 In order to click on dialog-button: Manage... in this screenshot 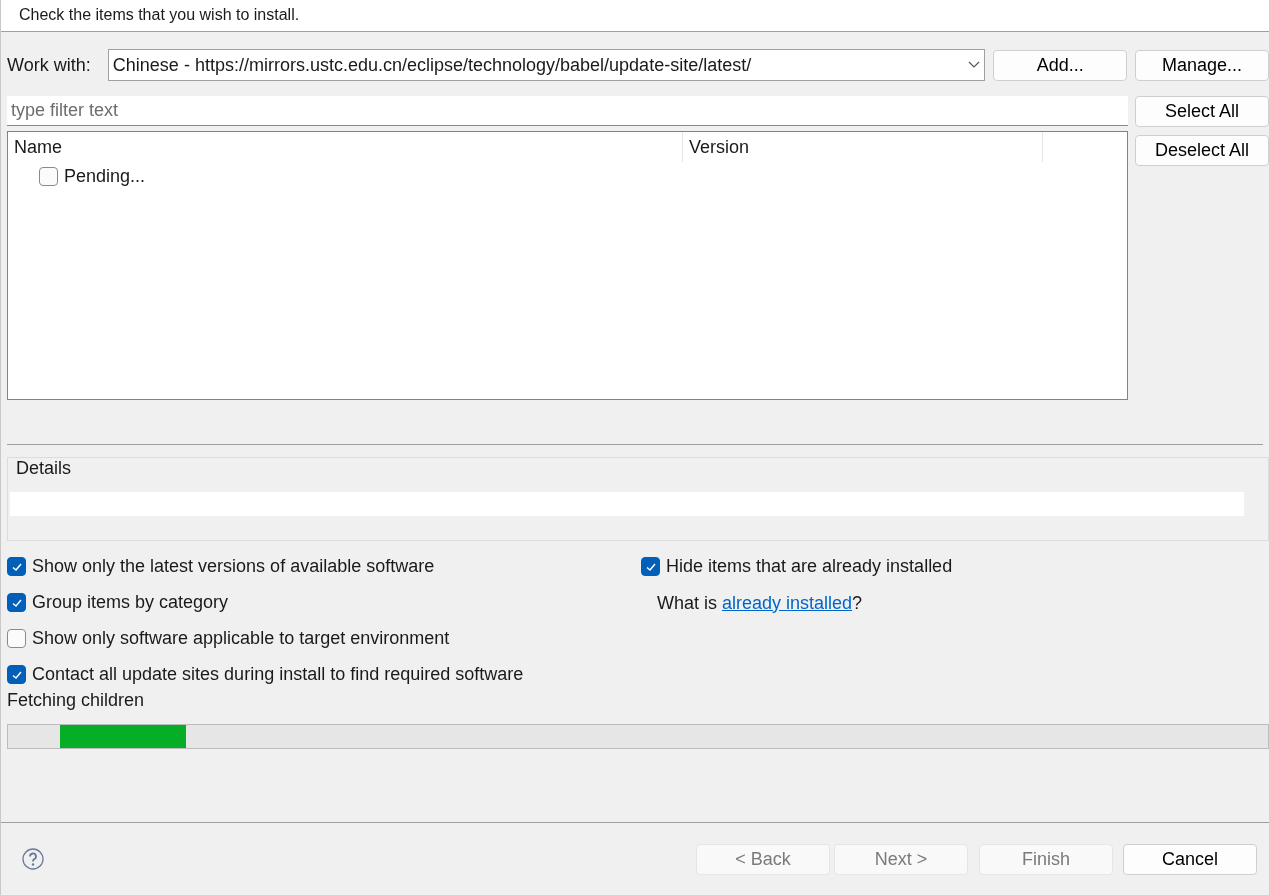, I will do `click(1202, 65)`.